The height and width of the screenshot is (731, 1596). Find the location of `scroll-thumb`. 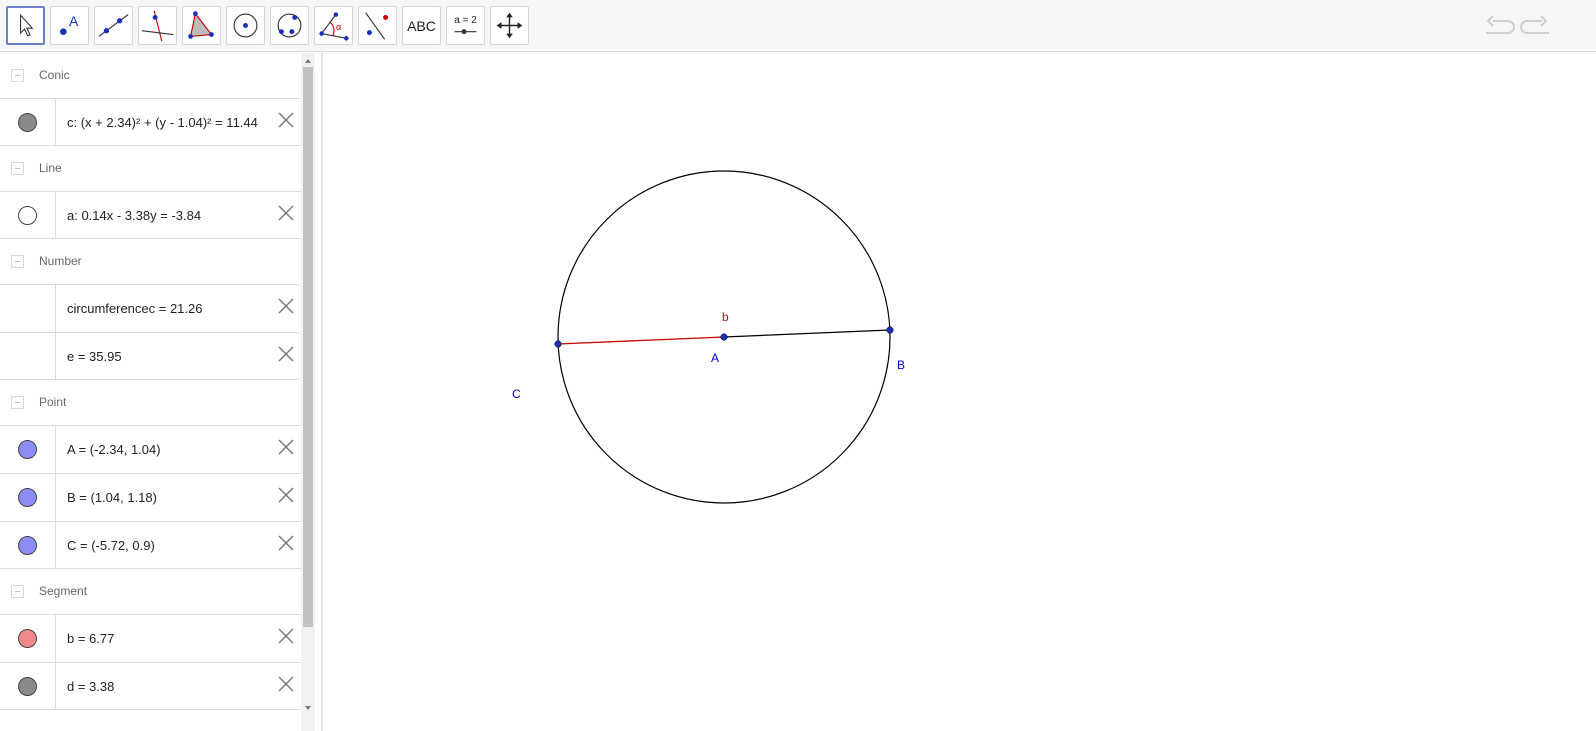

scroll-thumb is located at coordinates (308, 347).